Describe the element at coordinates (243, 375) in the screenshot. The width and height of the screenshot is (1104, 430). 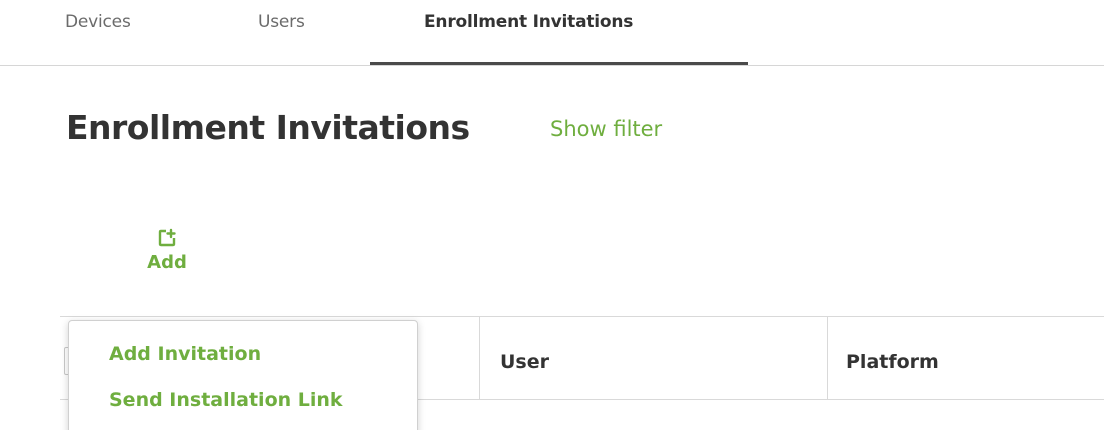
I see `add-dropdown-menu: Add Invitation Send Installation Link` at that location.